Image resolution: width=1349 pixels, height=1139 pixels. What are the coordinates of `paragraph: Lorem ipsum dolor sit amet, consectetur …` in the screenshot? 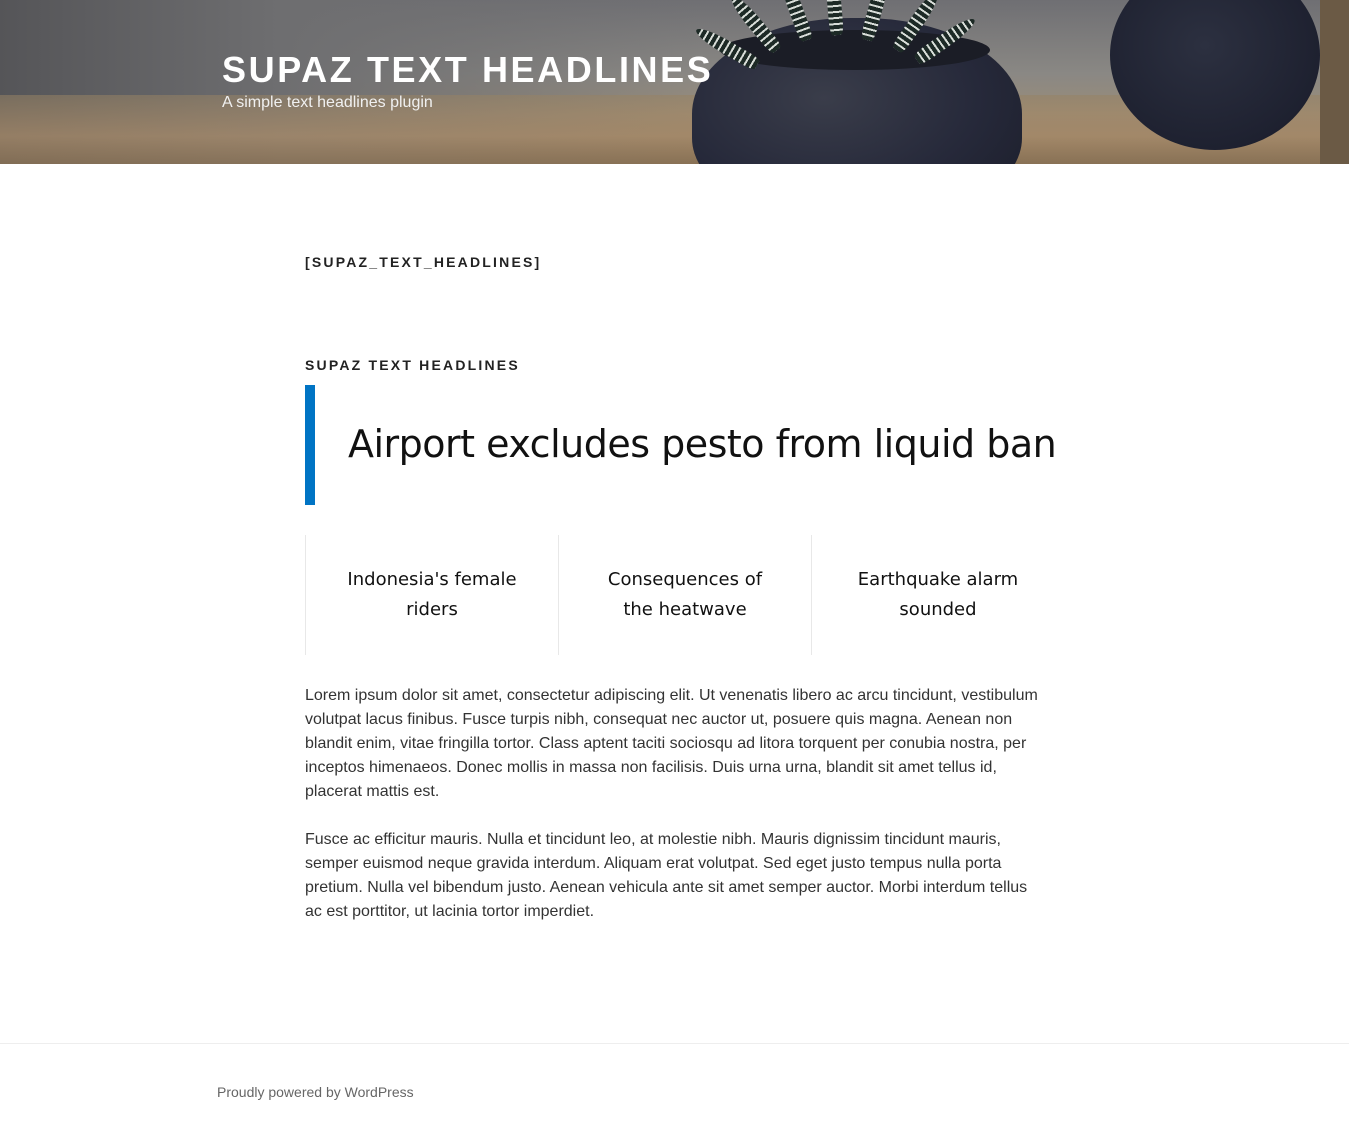 It's located at (671, 743).